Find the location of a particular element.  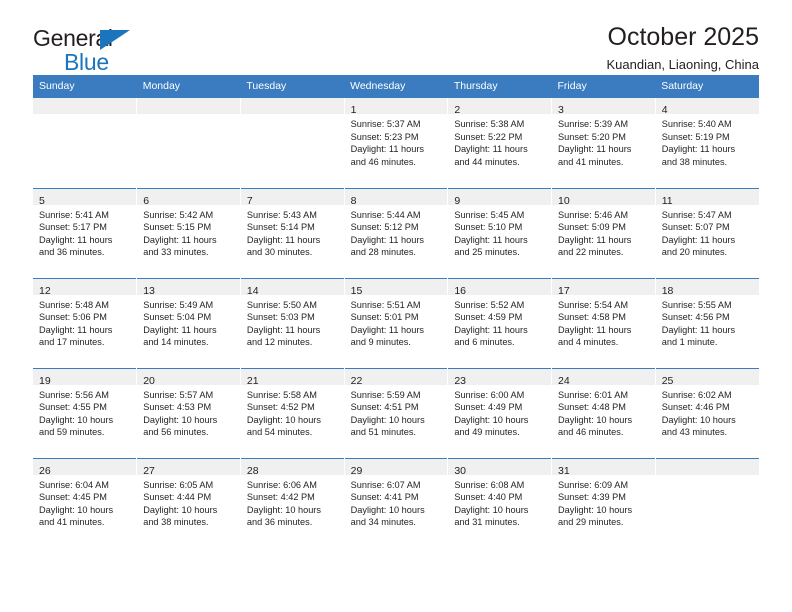

daylight-text-line2: and 41 minutes. is located at coordinates (72, 522).